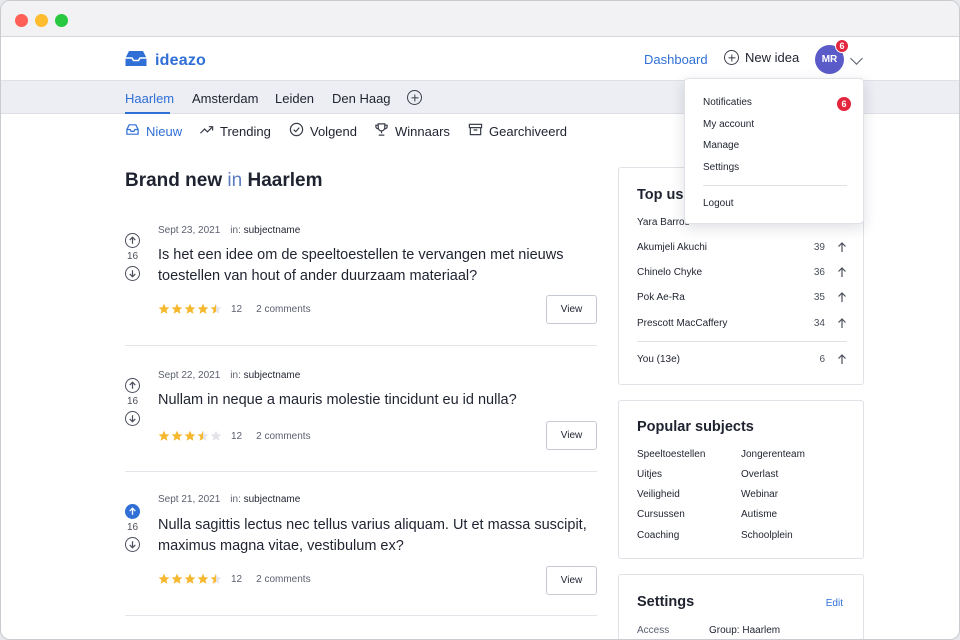  Describe the element at coordinates (229, 499) in the screenshot. I see `post-meta: Sept 21, 2021 in: subjectname` at that location.